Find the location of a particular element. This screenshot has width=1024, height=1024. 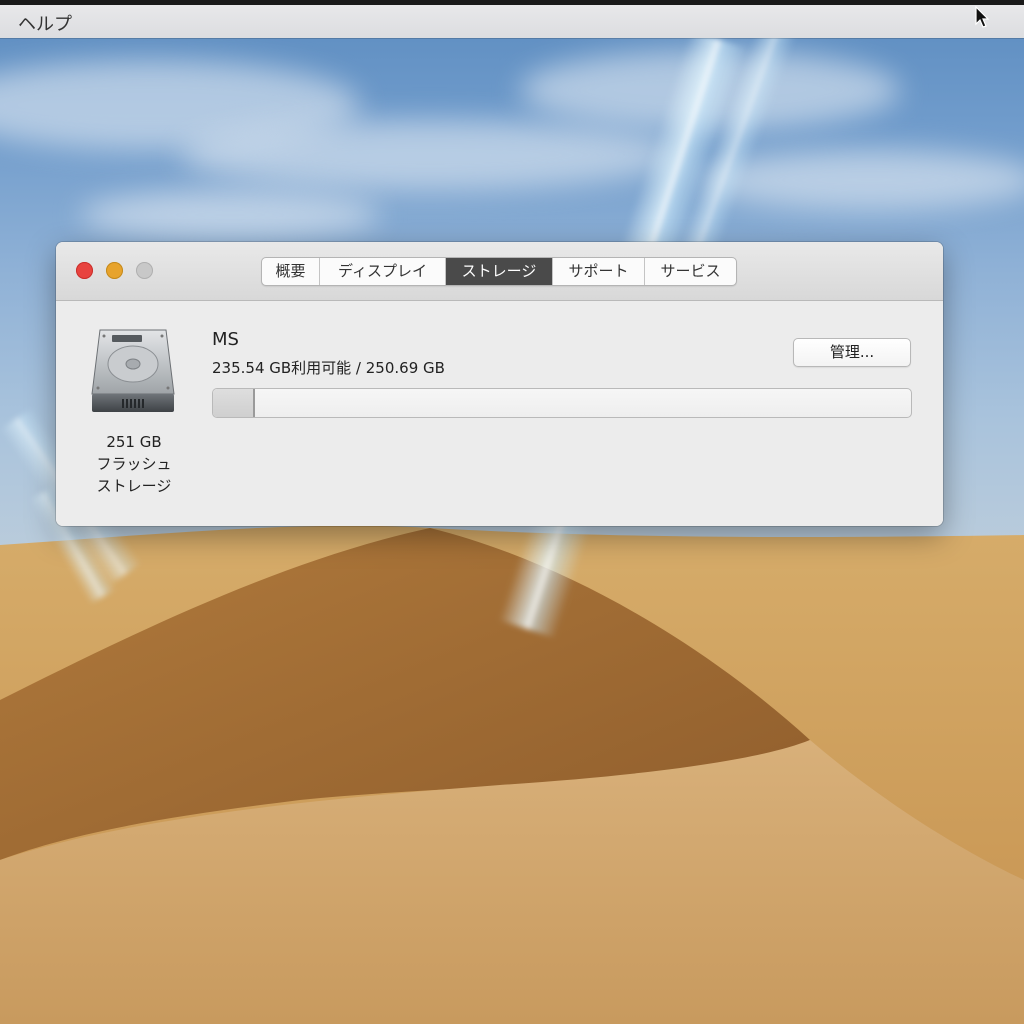

drive-caption: 251 GB フラッシュ ストレージ is located at coordinates (134, 464).